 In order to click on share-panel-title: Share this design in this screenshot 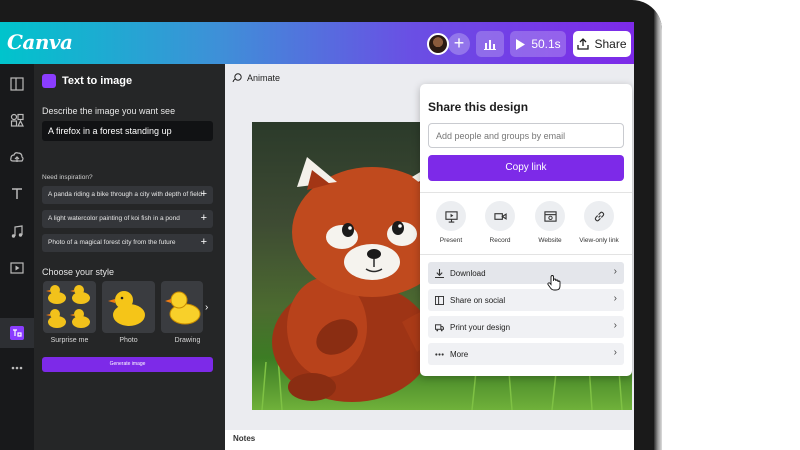, I will do `click(478, 107)`.